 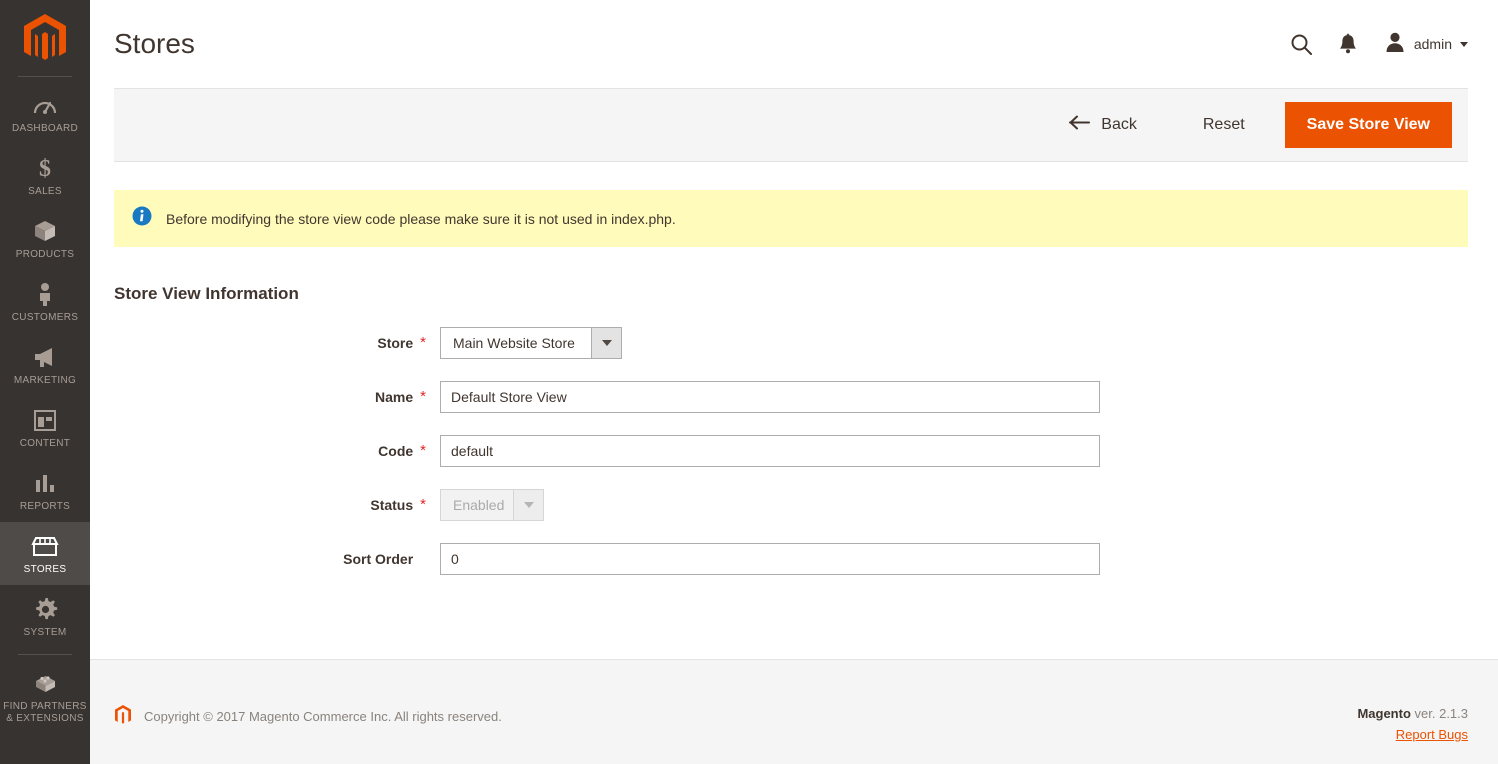 I want to click on report-bugs-link: Report Bugs, so click(x=1432, y=735).